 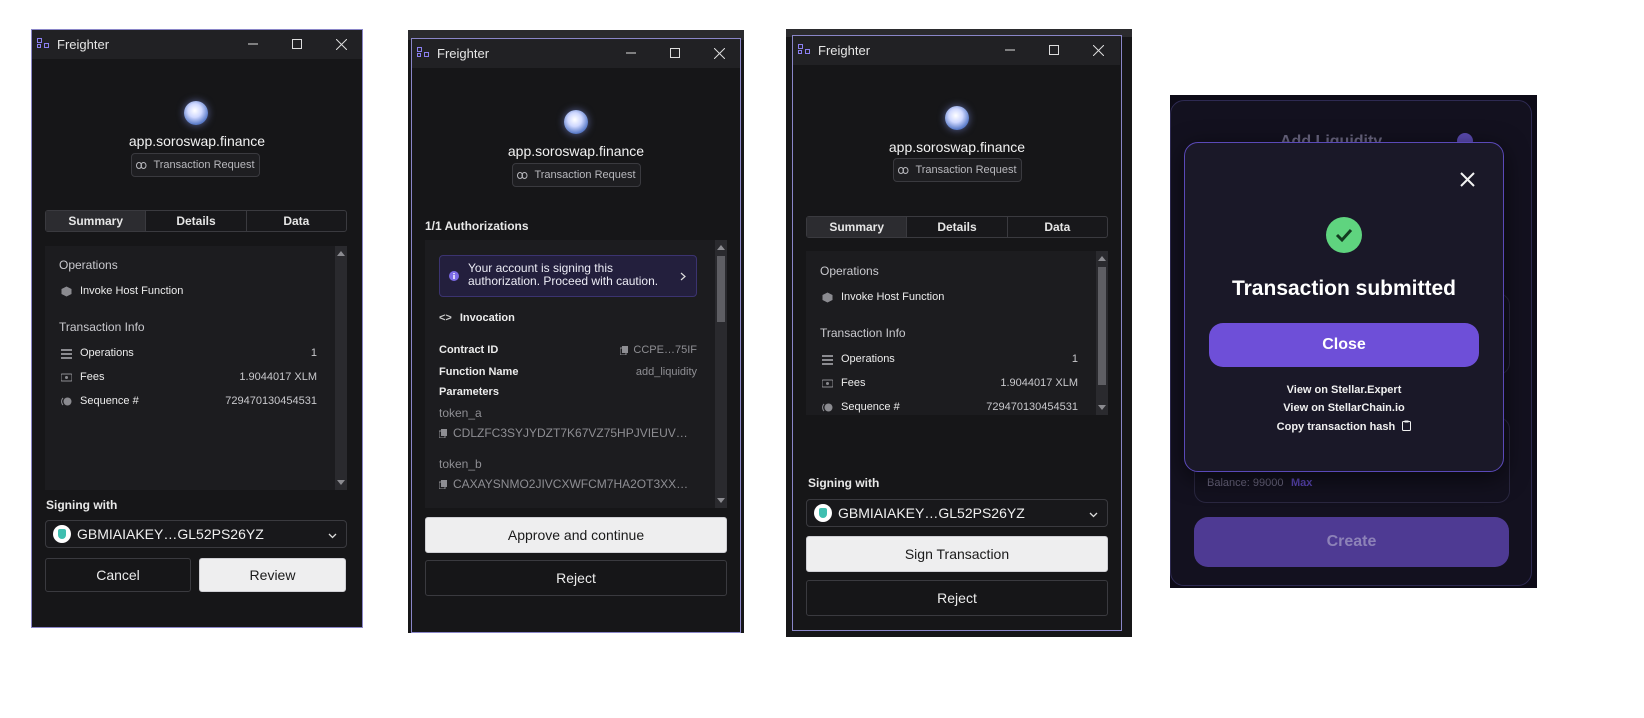 I want to click on function-name-value: add_liquidity, so click(x=666, y=372).